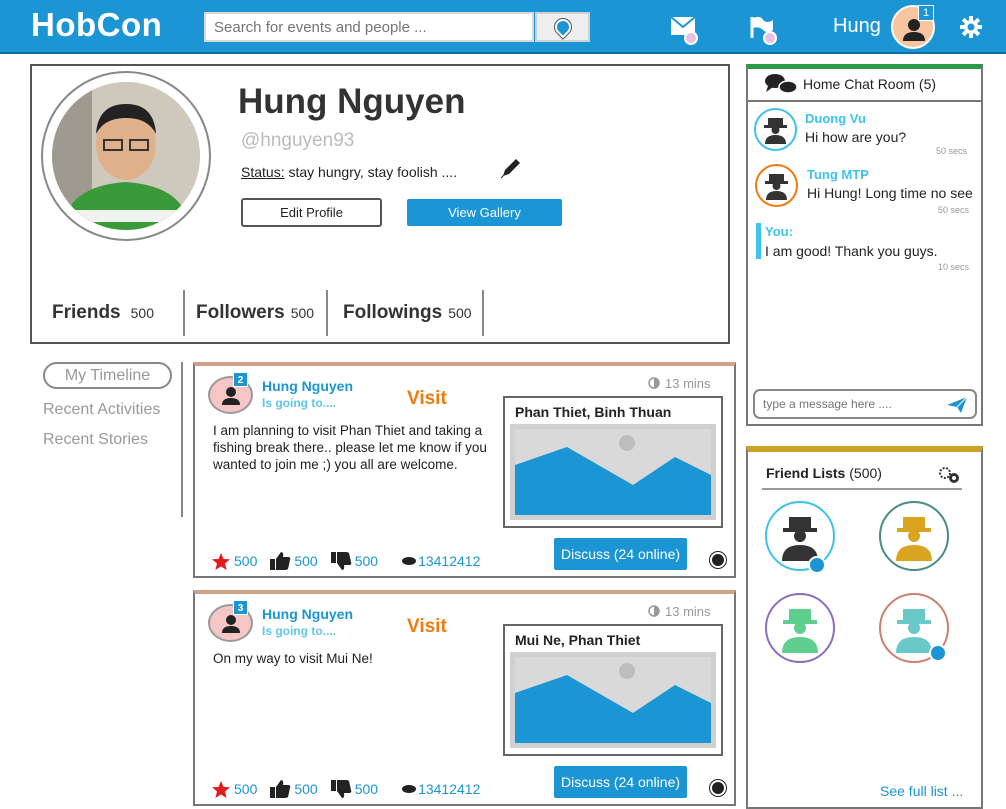  I want to click on view-gallery-button: View Gallery, so click(484, 212).